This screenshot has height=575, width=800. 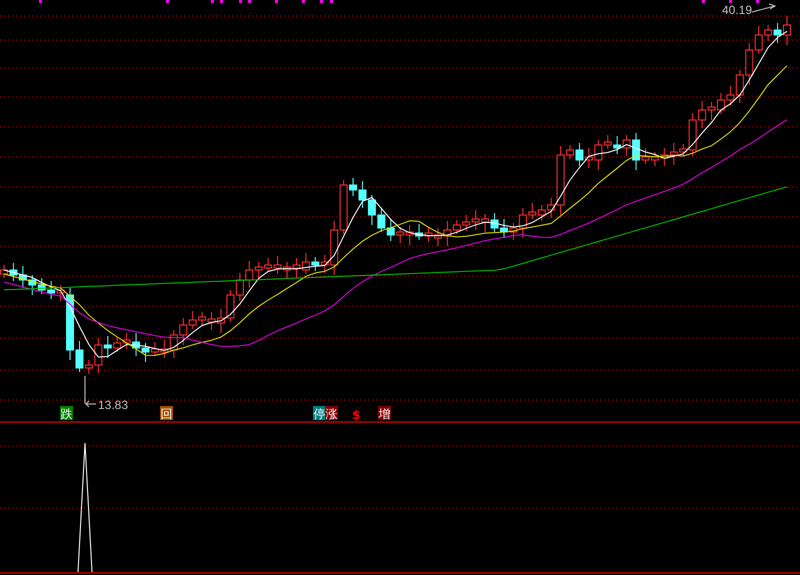 What do you see at coordinates (737, 10) in the screenshot?
I see `high-price-label: 40.19` at bounding box center [737, 10].